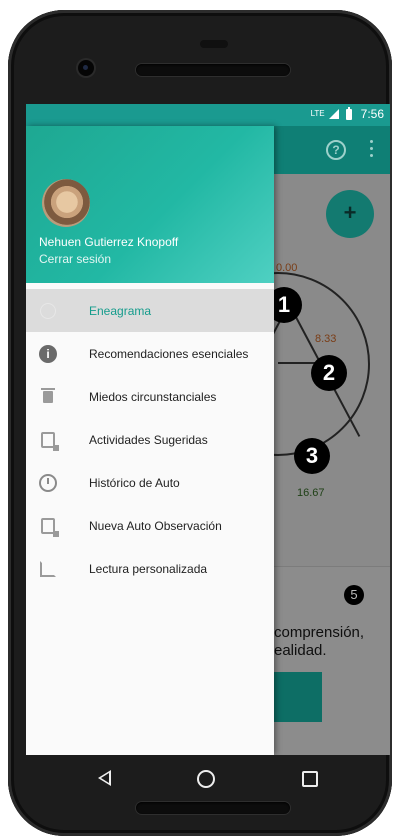 The width and height of the screenshot is (404, 840). Describe the element at coordinates (336, 150) in the screenshot. I see `question-circle-icon: ?` at that location.